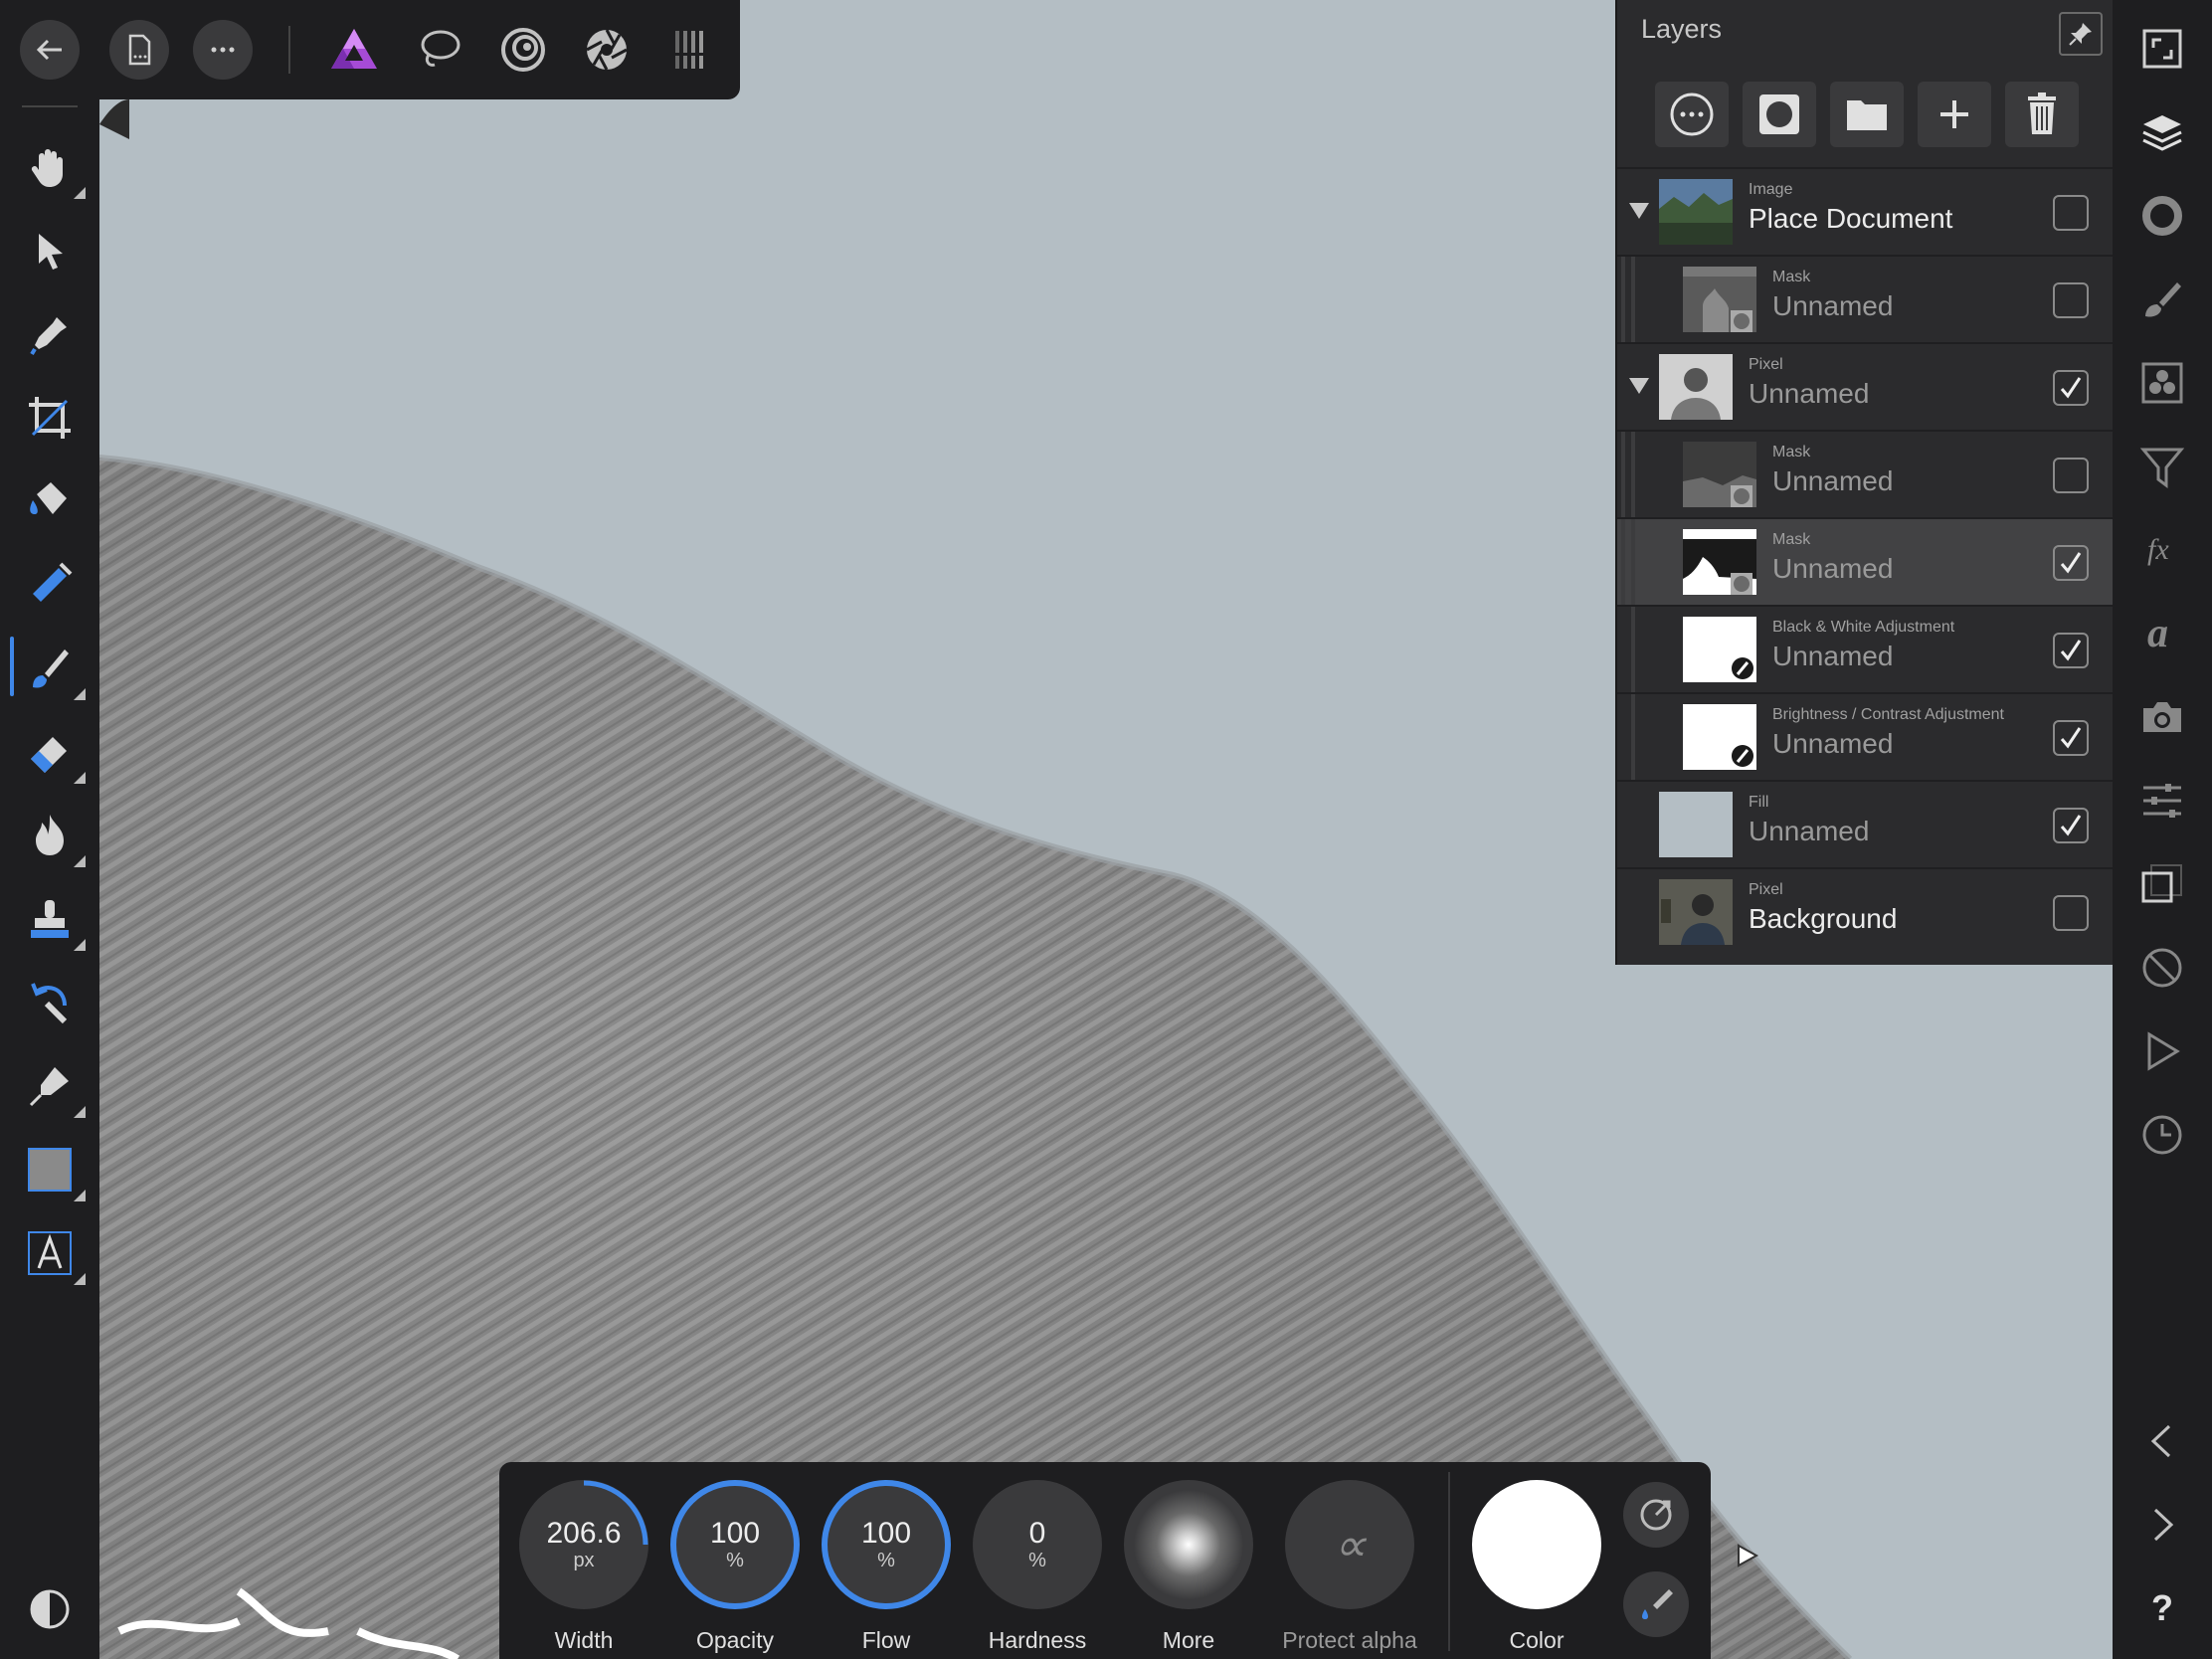 This screenshot has width=2212, height=1659. What do you see at coordinates (1823, 918) in the screenshot?
I see `layer-name: Background` at bounding box center [1823, 918].